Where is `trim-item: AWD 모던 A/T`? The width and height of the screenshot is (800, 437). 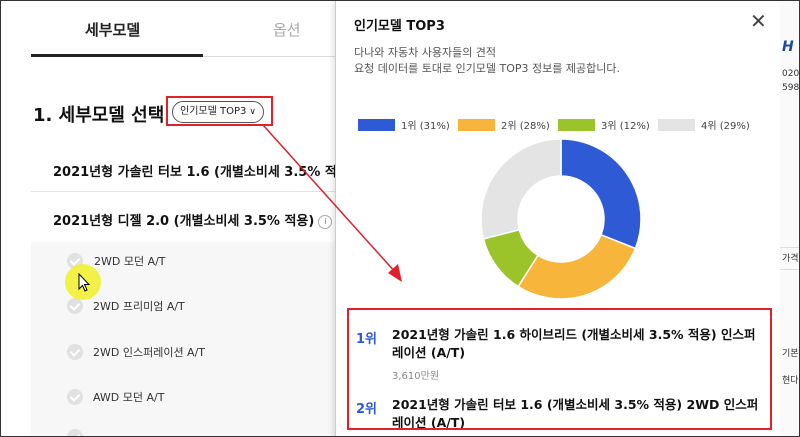
trim-item: AWD 모던 A/T is located at coordinates (115, 397).